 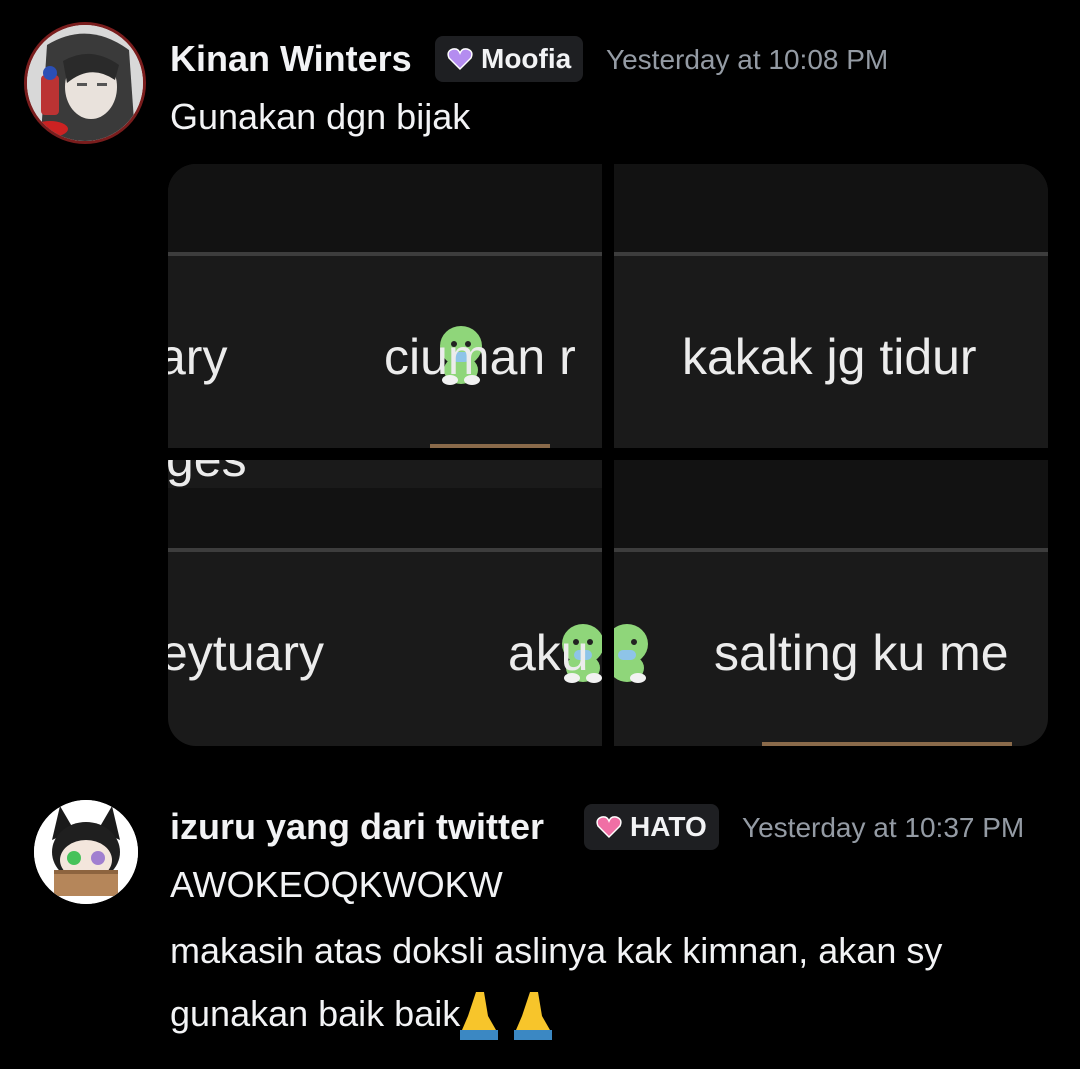 I want to click on avatar, so click(x=86, y=852).